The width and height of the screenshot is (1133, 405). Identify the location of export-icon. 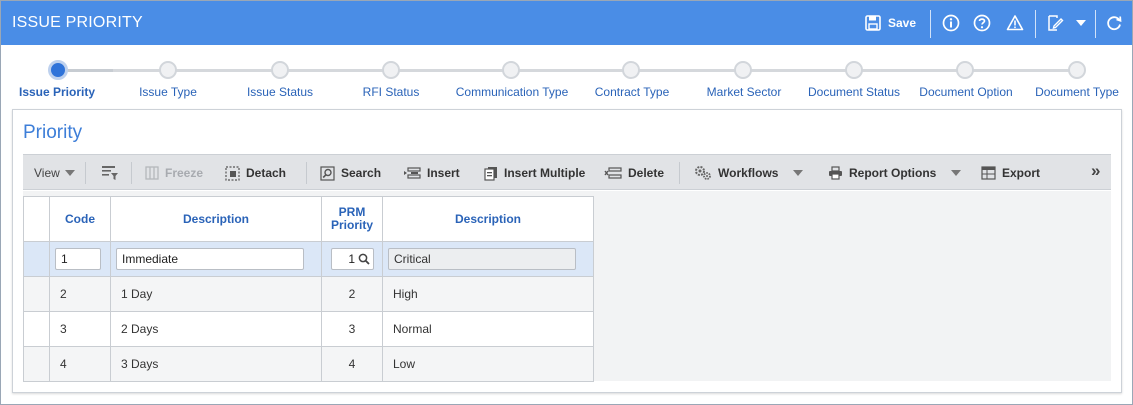
(988, 173).